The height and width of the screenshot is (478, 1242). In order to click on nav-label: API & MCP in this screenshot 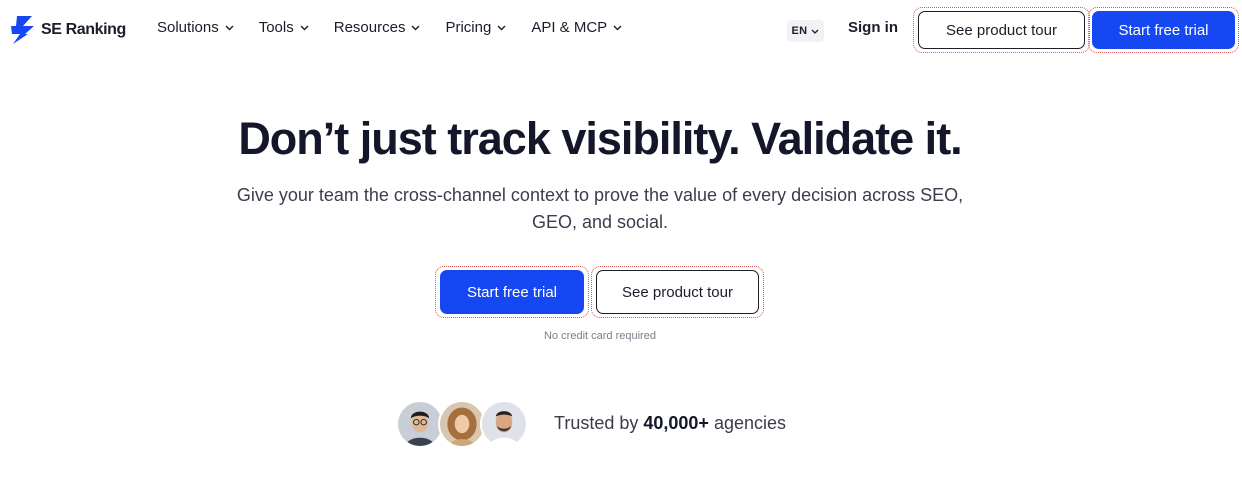, I will do `click(569, 27)`.